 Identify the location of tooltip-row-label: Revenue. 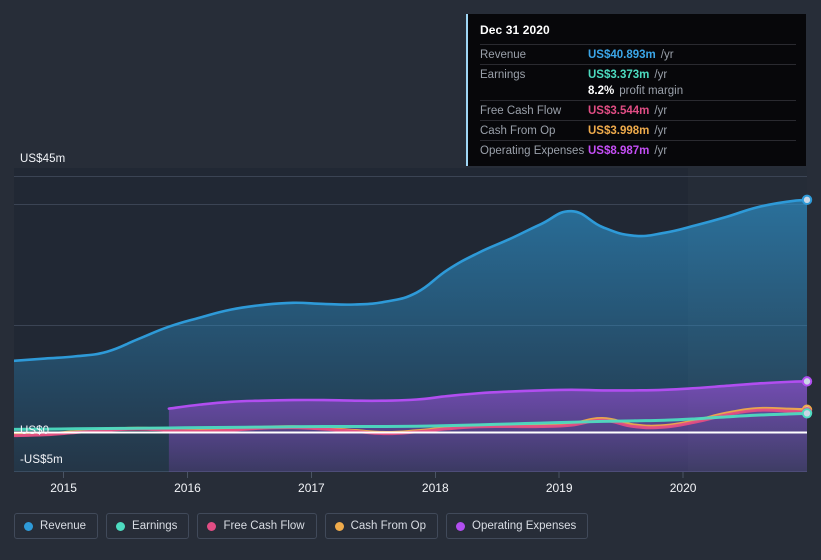
(503, 55).